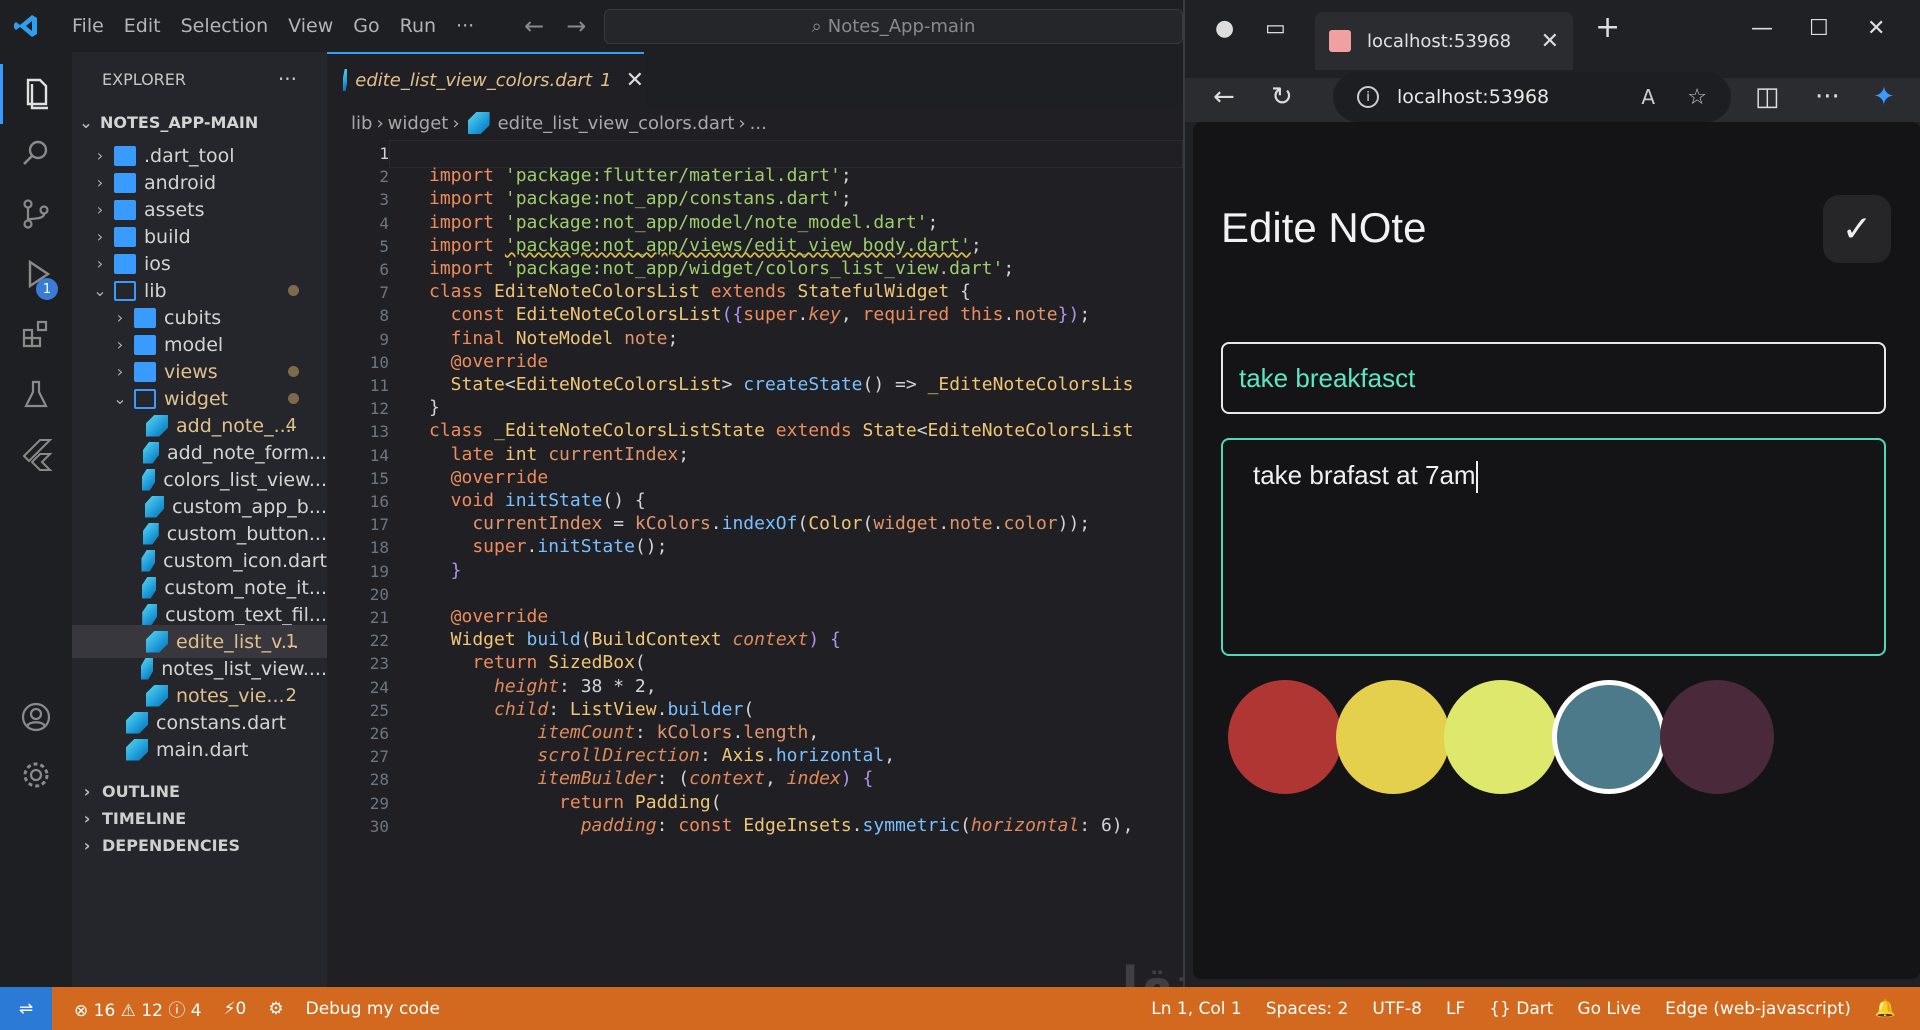 This screenshot has height=1030, width=1920. Describe the element at coordinates (125, 236) in the screenshot. I see `folder-icon` at that location.